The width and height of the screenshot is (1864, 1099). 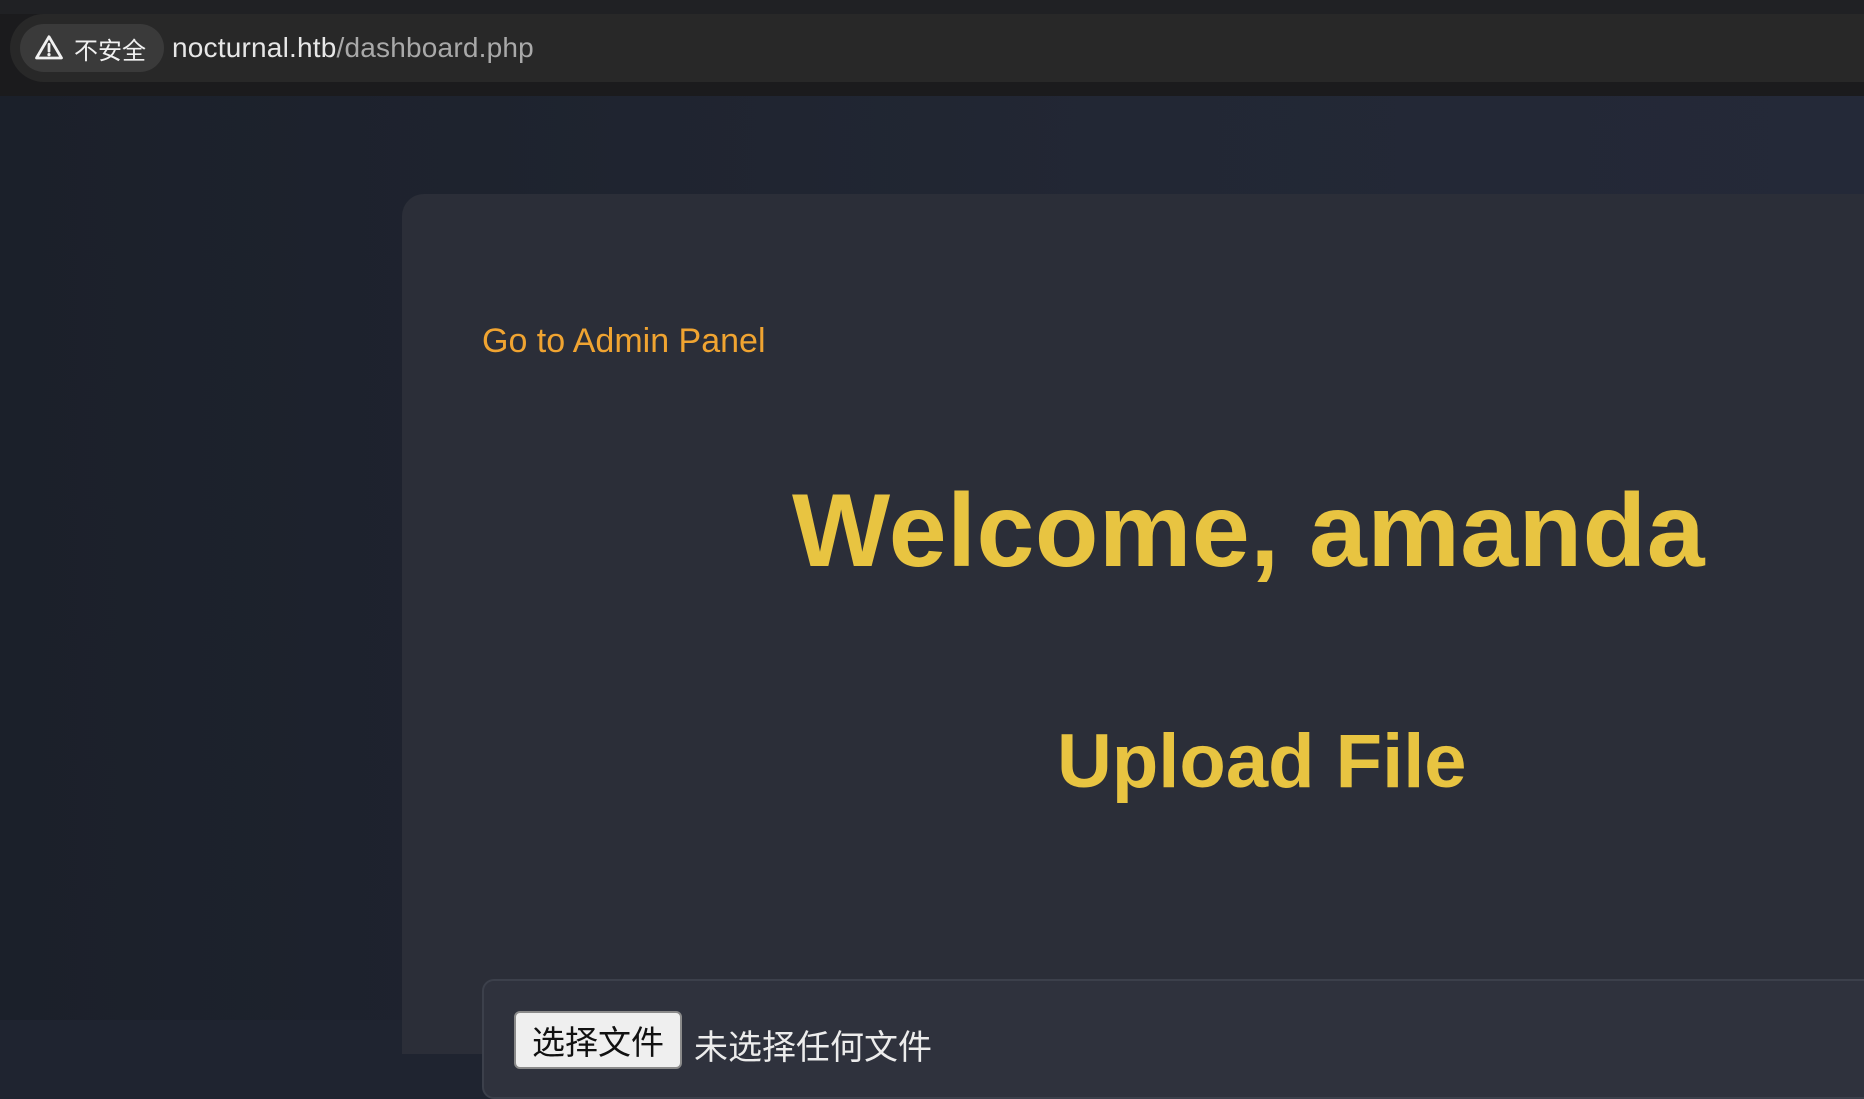 I want to click on warning-icon, so click(x=49, y=47).